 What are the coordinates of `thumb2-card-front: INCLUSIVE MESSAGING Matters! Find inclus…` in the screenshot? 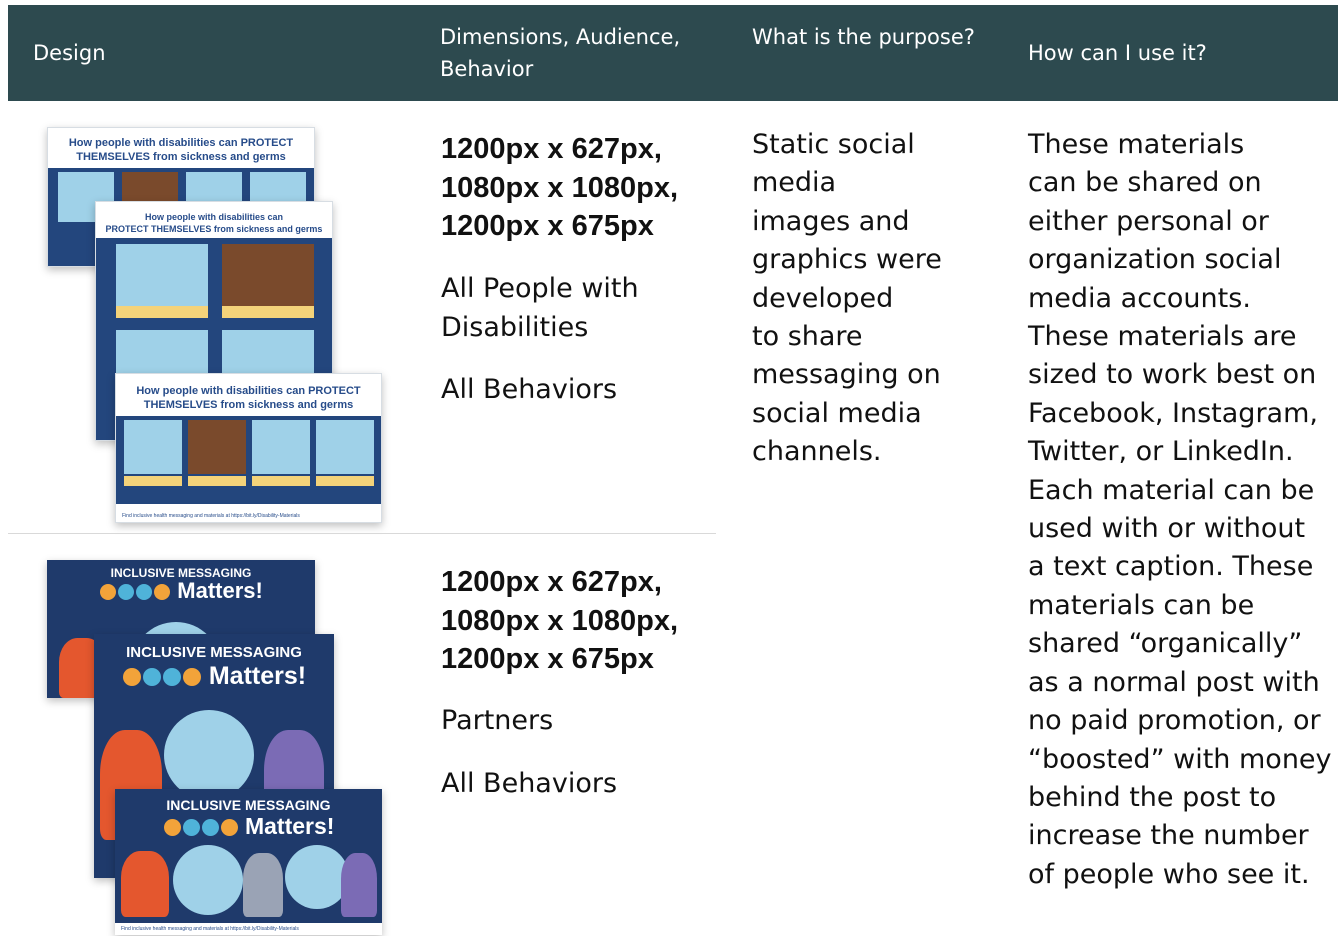 It's located at (248, 862).